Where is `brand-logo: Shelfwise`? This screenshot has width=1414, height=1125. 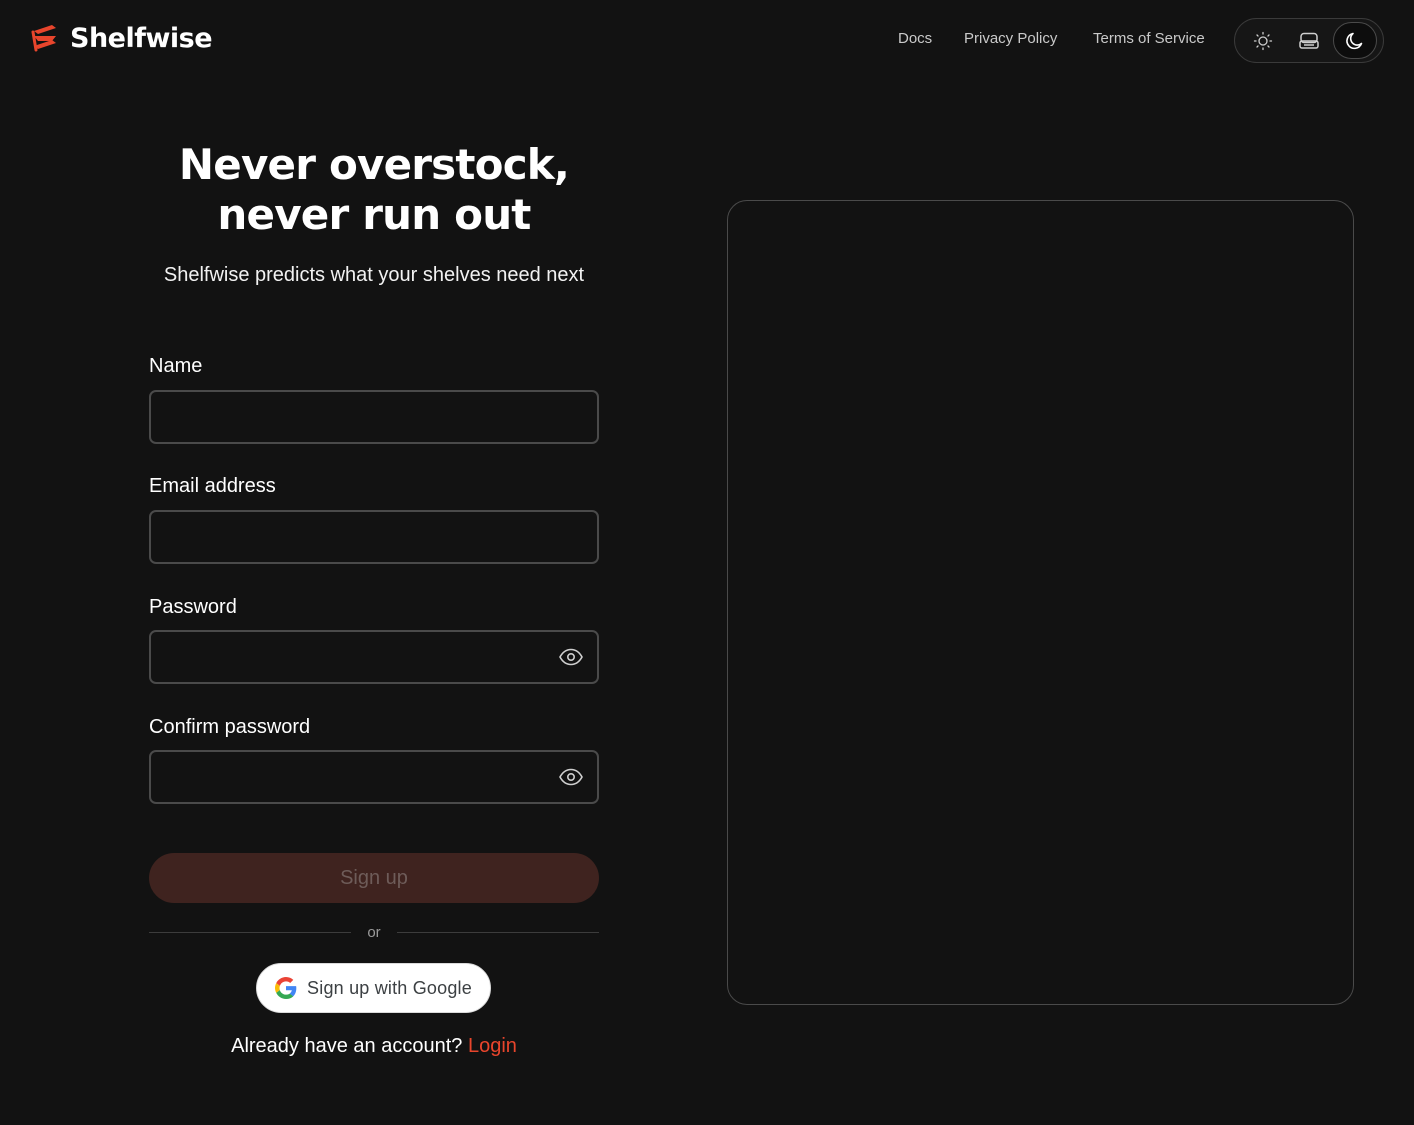
brand-logo: Shelfwise is located at coordinates (121, 38).